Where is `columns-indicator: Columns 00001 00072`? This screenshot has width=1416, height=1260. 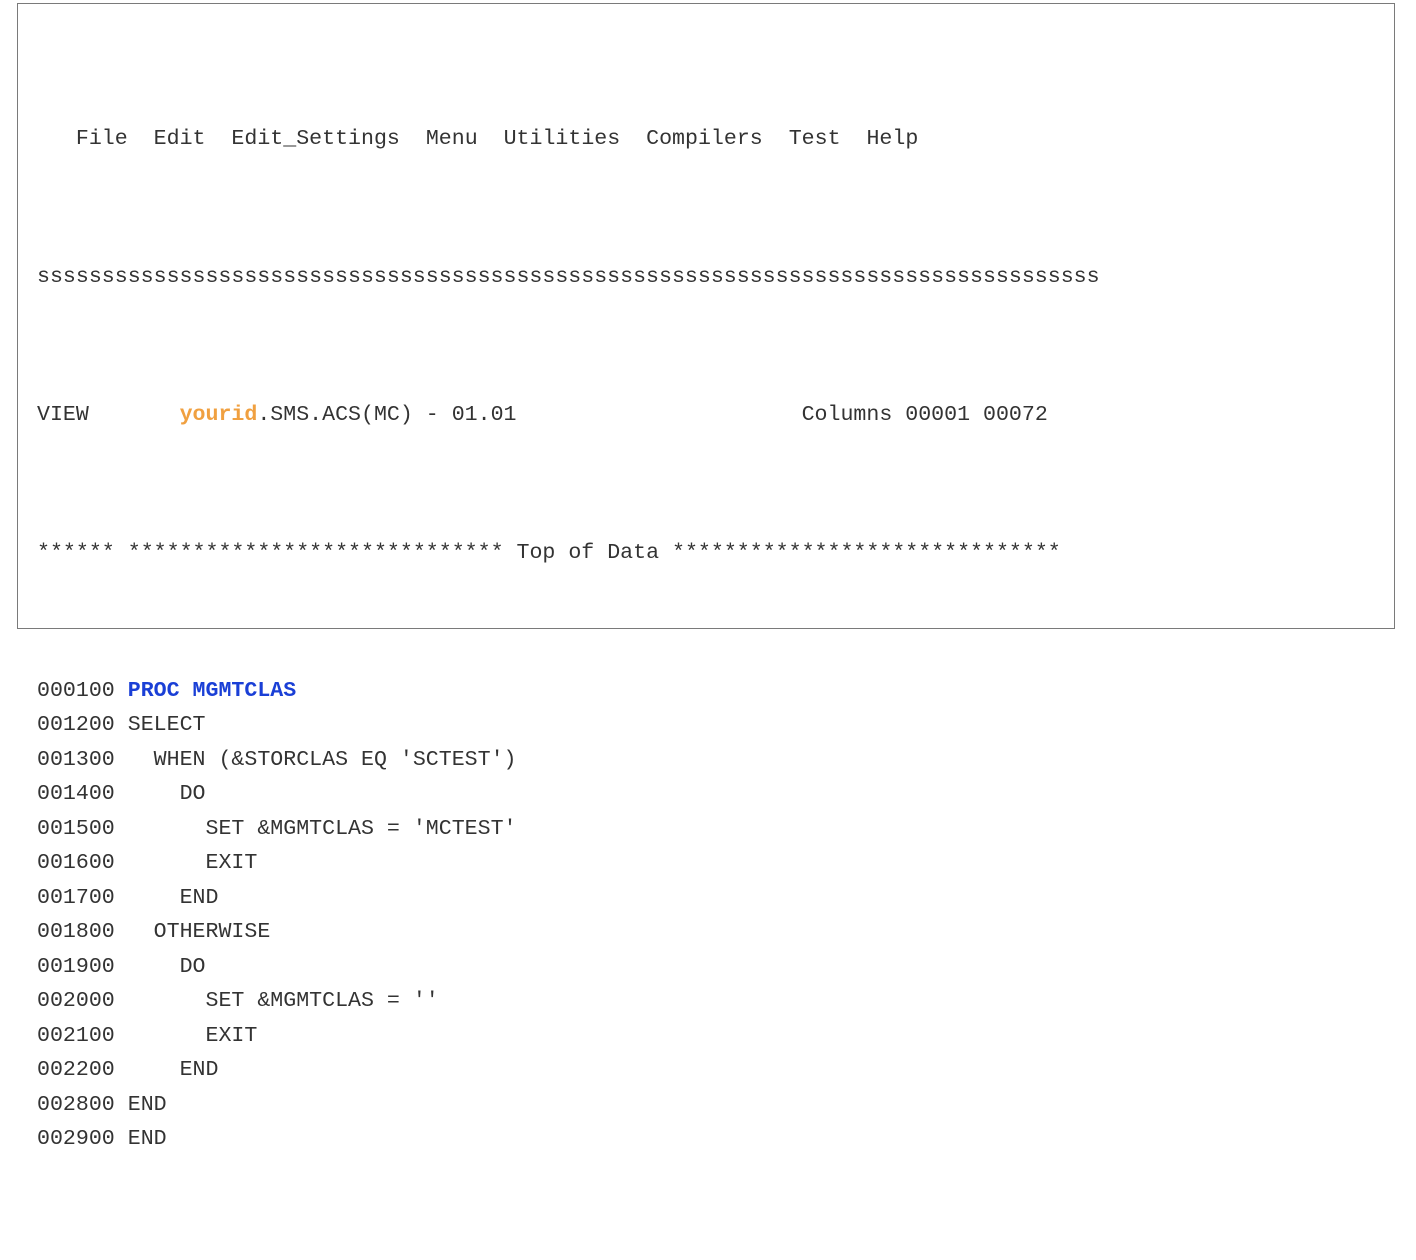 columns-indicator: Columns 00001 00072 is located at coordinates (924, 414).